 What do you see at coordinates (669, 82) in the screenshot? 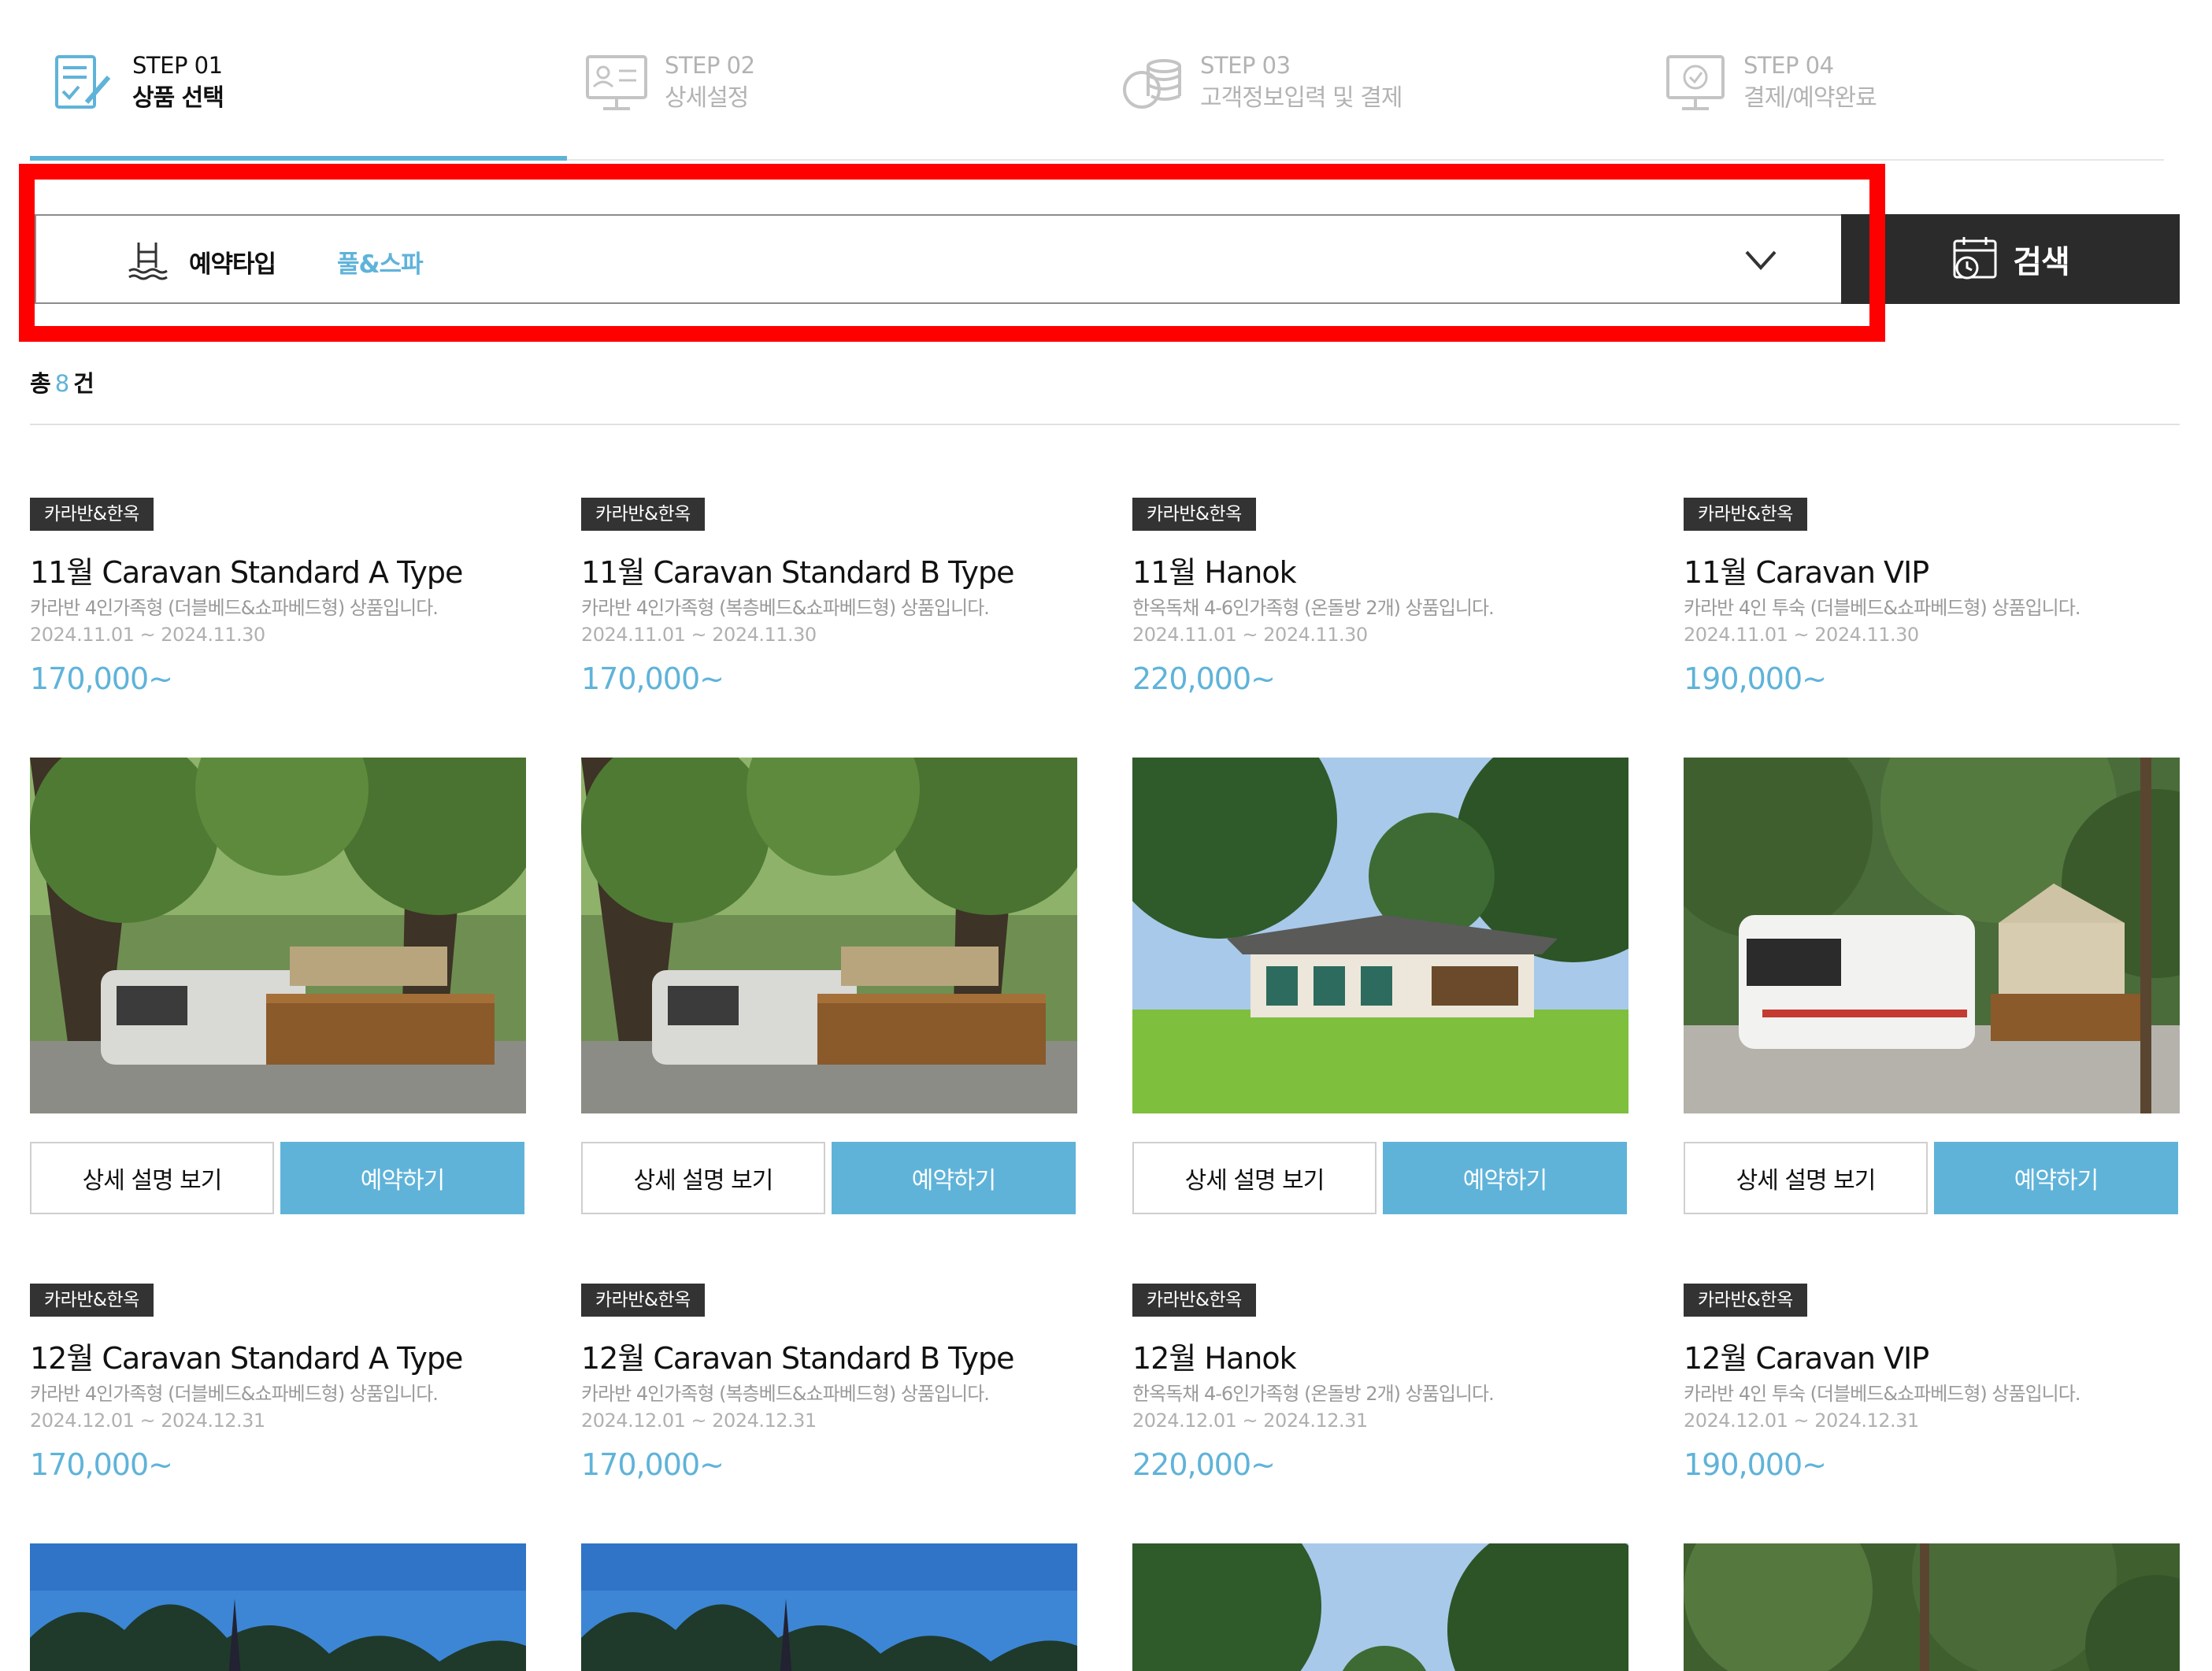
I see `step-02: STEP 02 상세설정` at bounding box center [669, 82].